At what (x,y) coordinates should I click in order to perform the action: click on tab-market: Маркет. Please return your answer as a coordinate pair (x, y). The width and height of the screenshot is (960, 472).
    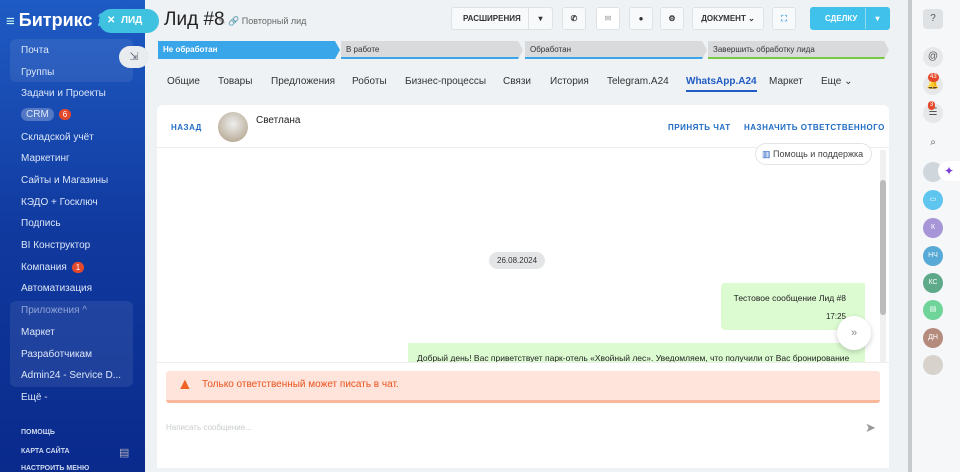
    Looking at the image, I should click on (786, 81).